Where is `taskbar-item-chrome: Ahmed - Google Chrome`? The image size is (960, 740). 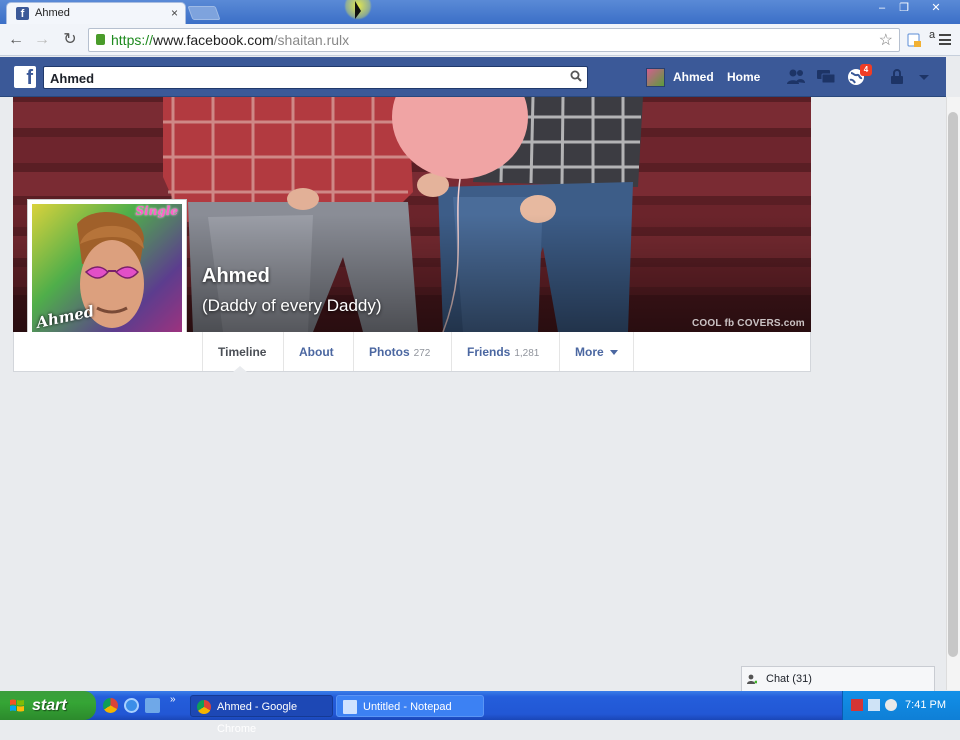 taskbar-item-chrome: Ahmed - Google Chrome is located at coordinates (261, 715).